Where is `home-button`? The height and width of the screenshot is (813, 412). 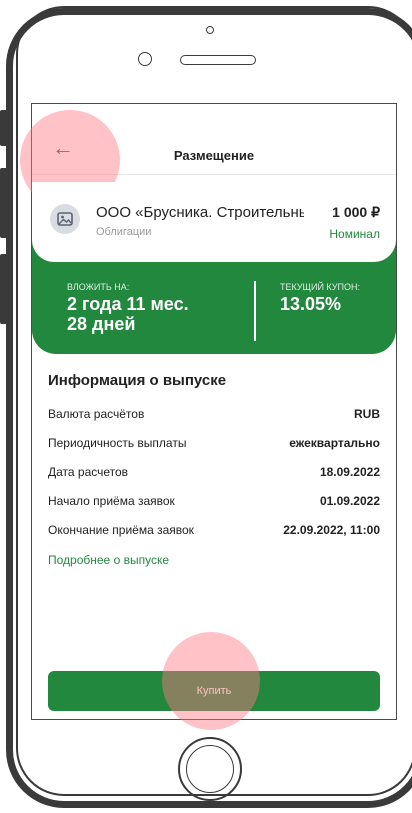
home-button is located at coordinates (210, 769).